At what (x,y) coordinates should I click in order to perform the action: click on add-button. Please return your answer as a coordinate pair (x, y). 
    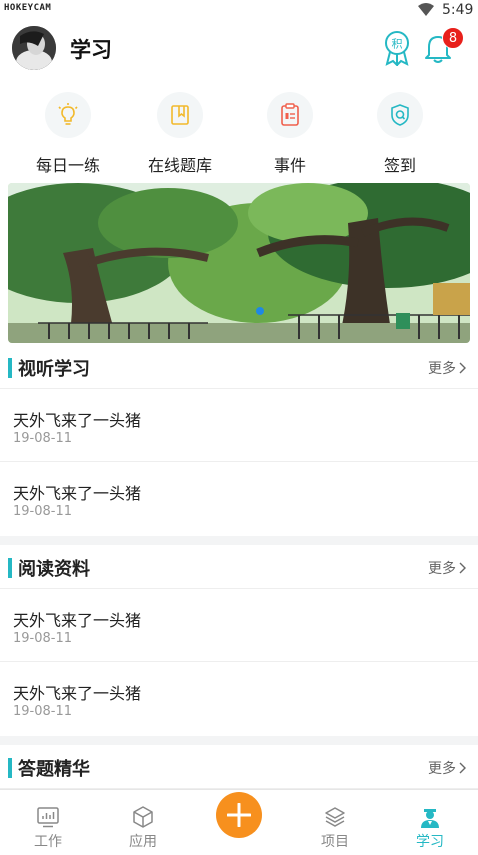
    Looking at the image, I should click on (239, 815).